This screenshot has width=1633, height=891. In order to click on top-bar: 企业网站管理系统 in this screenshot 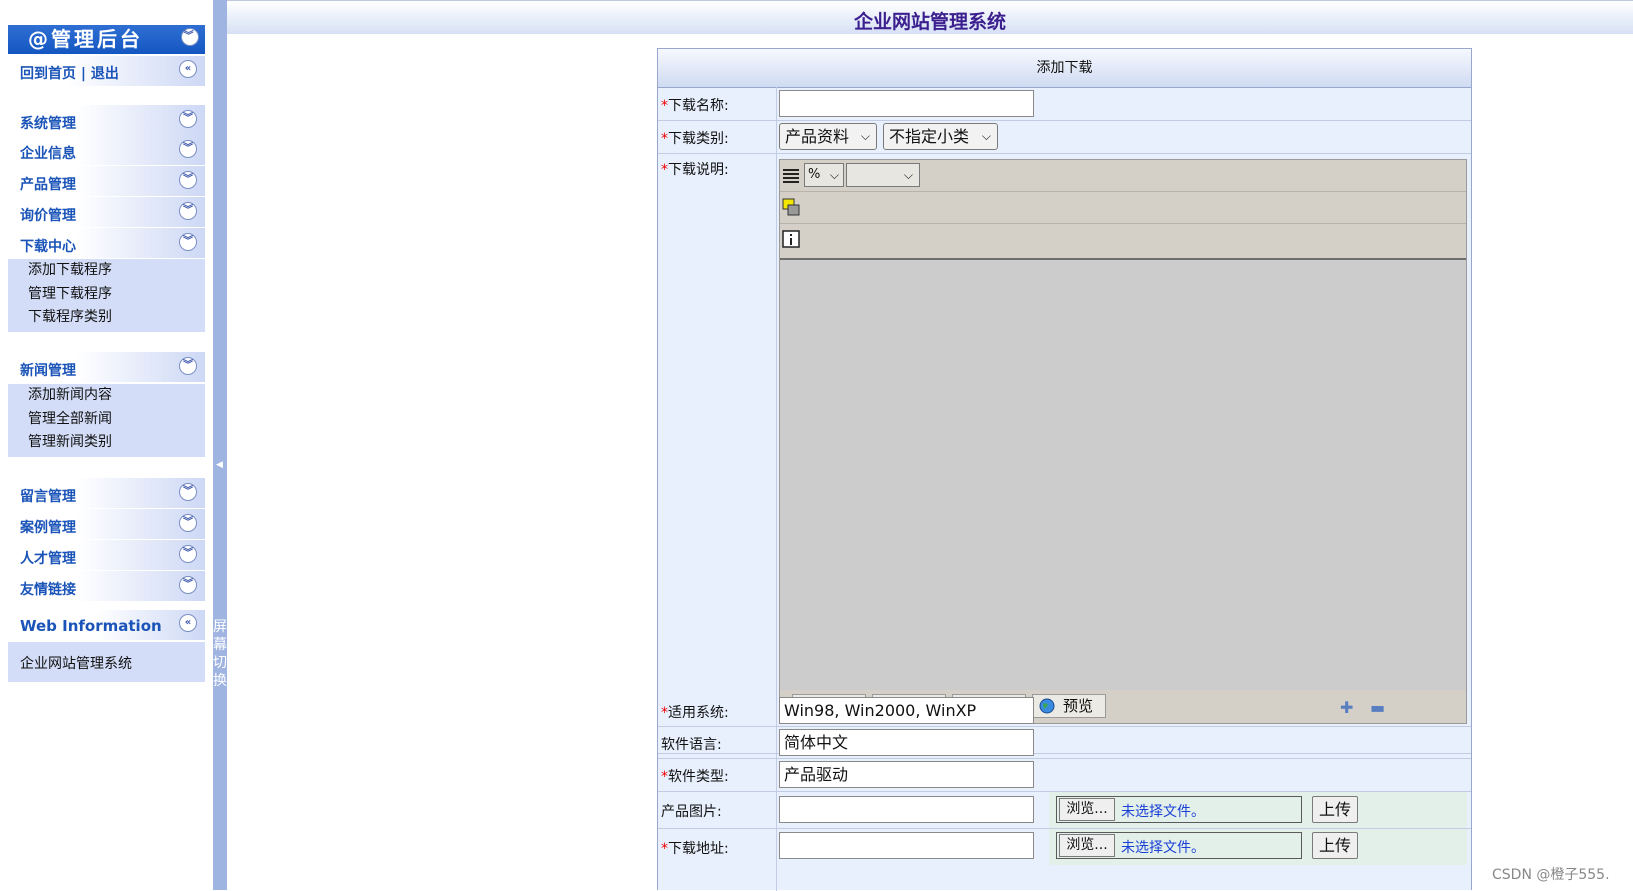, I will do `click(930, 17)`.